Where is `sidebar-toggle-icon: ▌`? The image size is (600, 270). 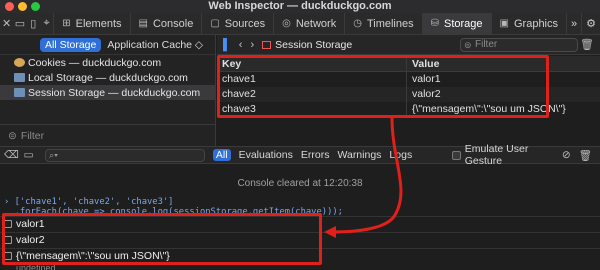 sidebar-toggle-icon: ▌ is located at coordinates (227, 45).